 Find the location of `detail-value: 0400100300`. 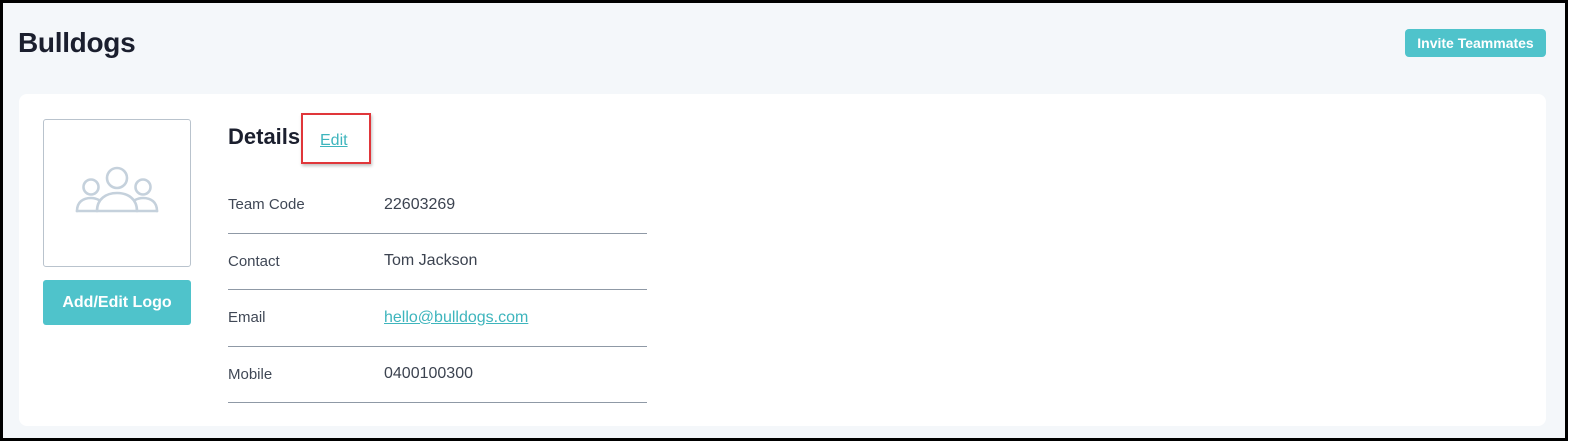

detail-value: 0400100300 is located at coordinates (428, 374).